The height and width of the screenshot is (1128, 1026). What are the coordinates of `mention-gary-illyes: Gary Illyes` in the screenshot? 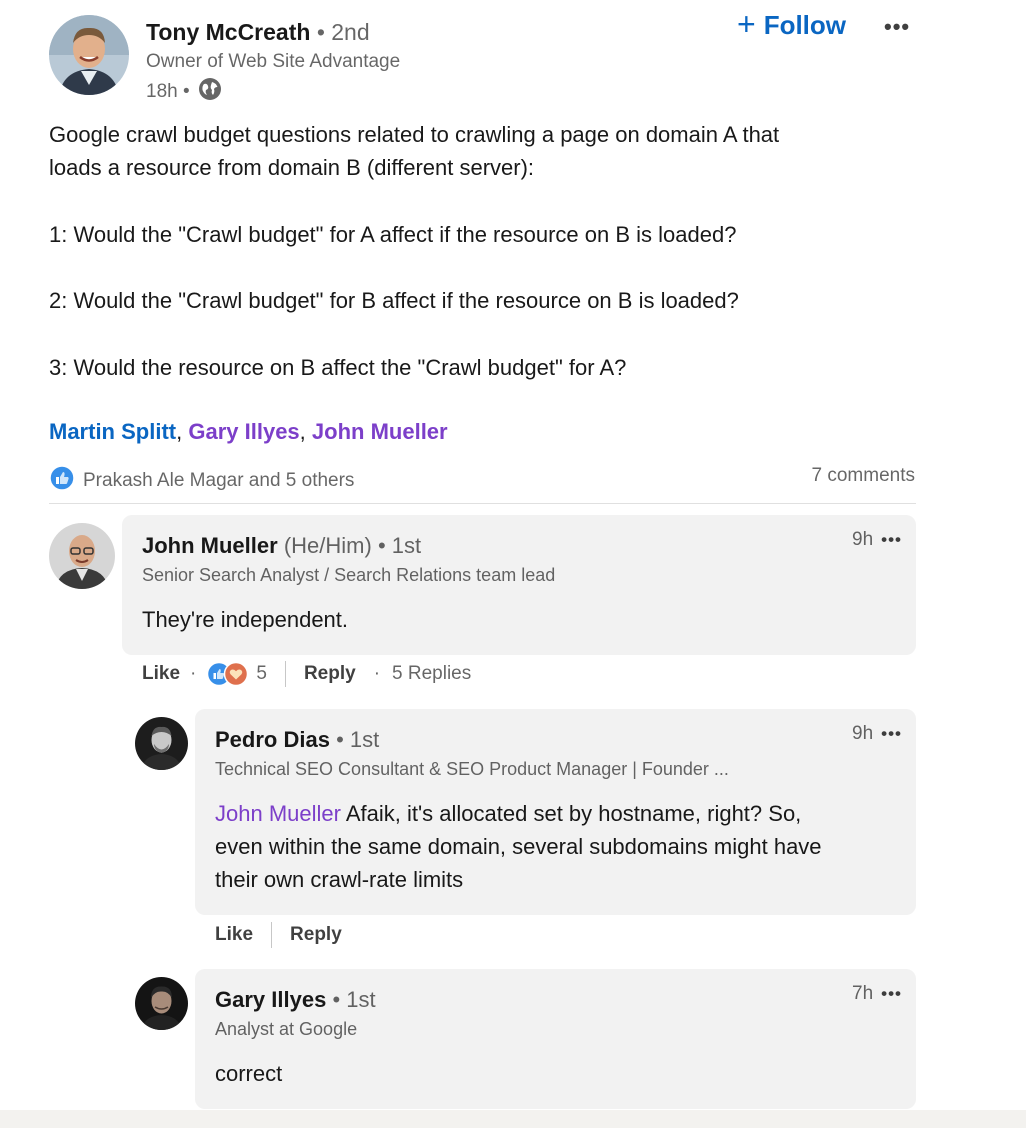 It's located at (243, 431).